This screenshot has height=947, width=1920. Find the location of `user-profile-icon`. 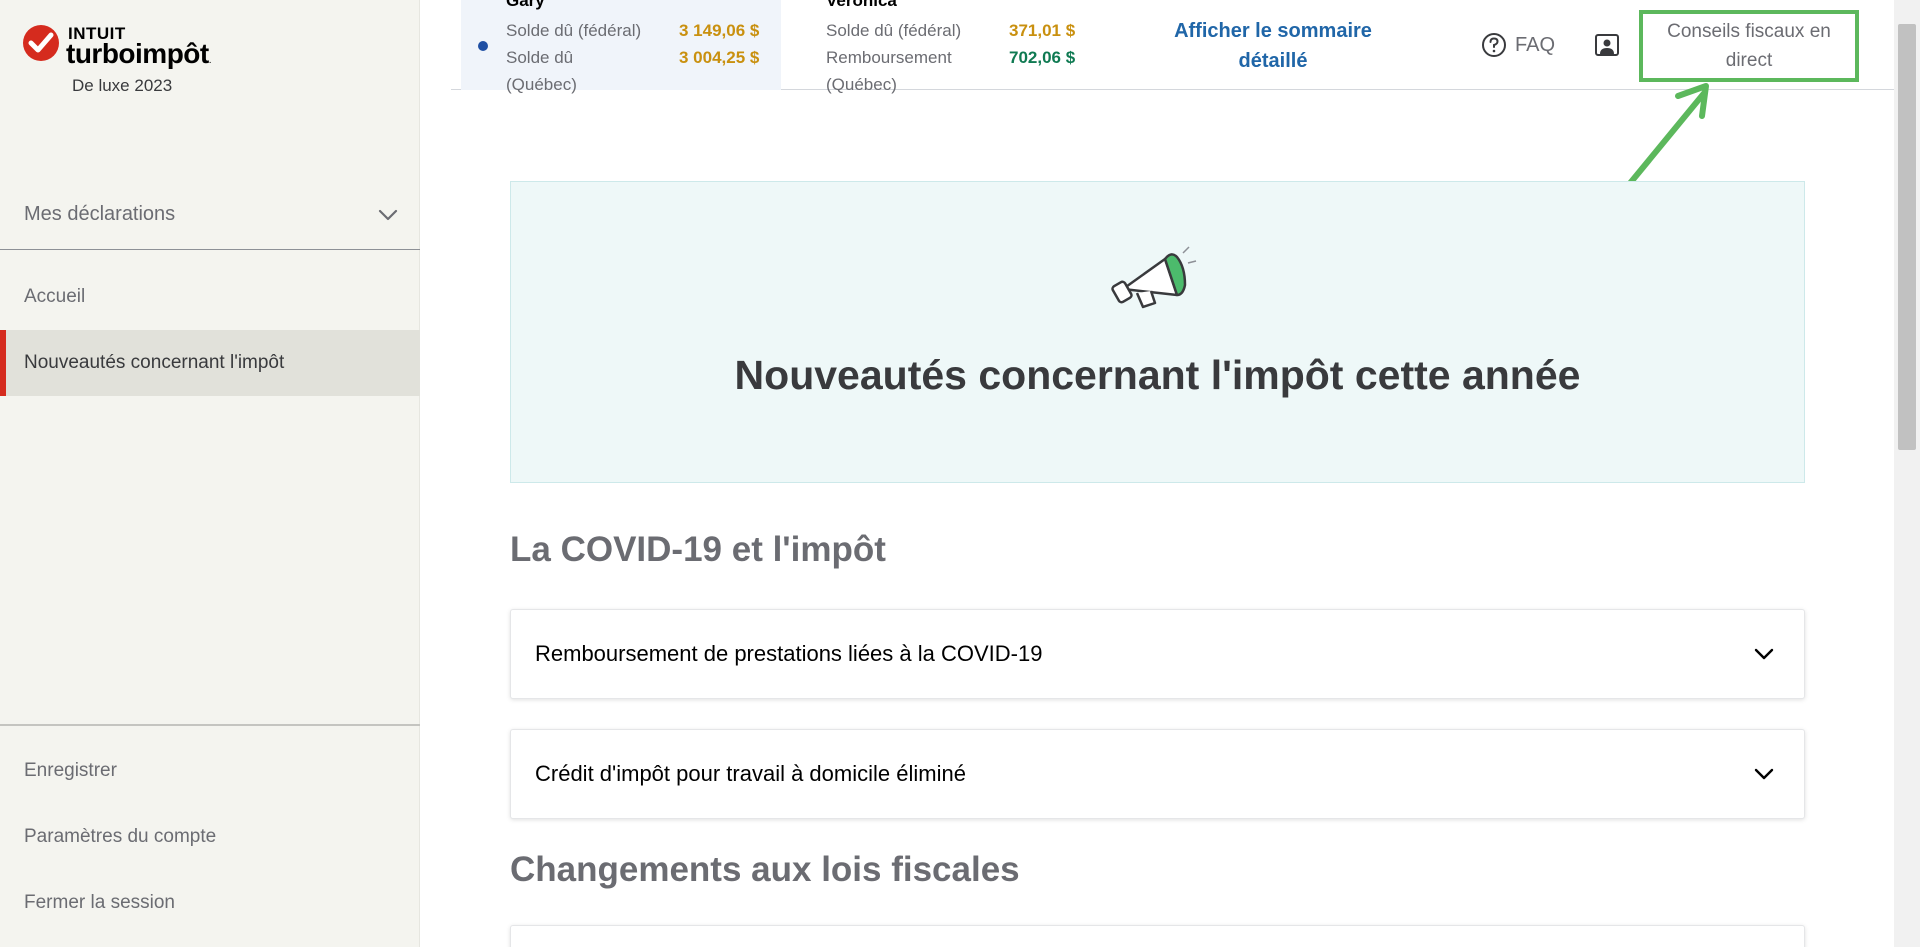

user-profile-icon is located at coordinates (1607, 45).